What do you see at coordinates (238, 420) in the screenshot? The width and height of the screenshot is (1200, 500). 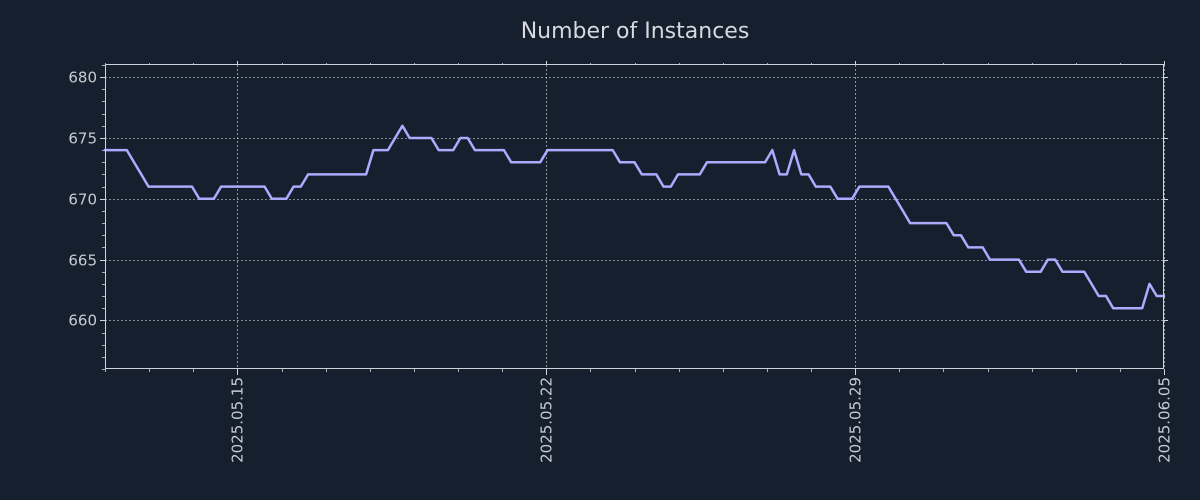 I see `x-tick-label: 2025.05.15` at bounding box center [238, 420].